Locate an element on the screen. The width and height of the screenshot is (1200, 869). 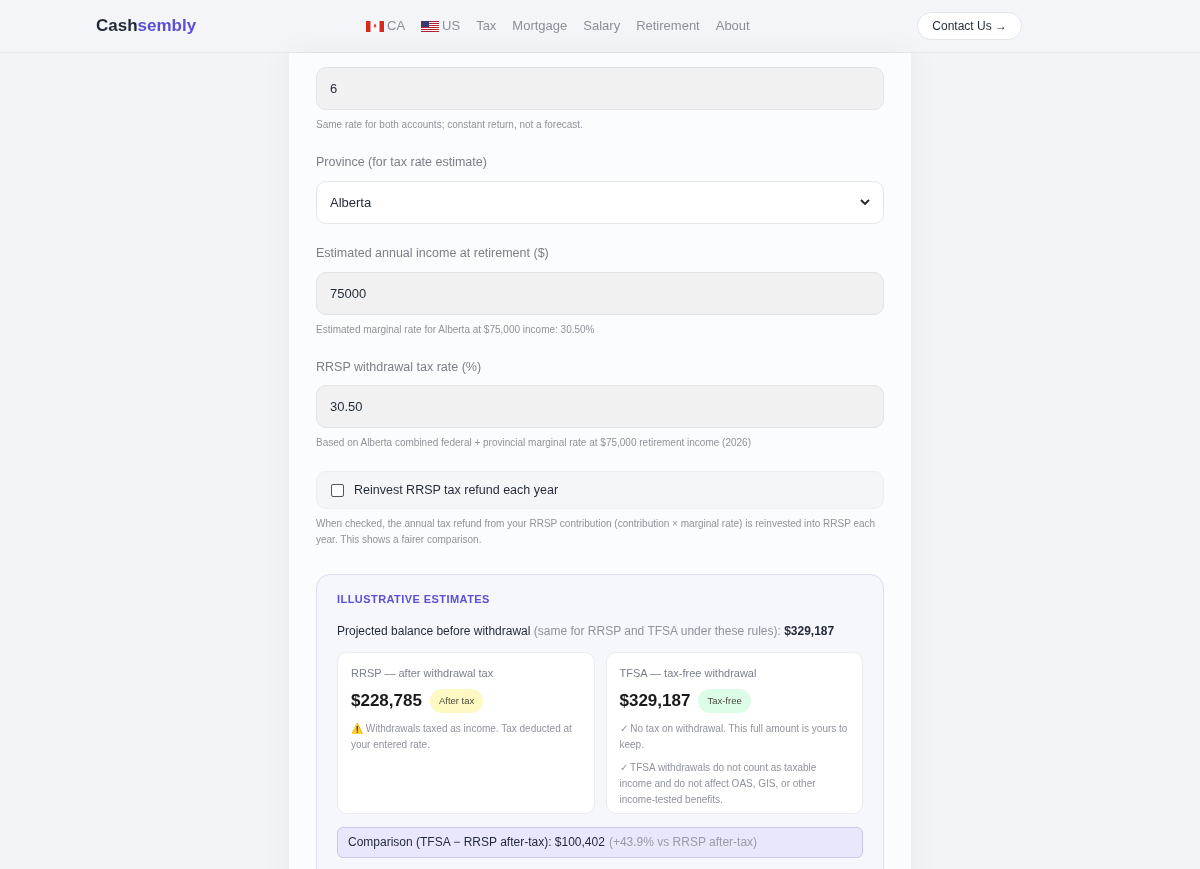
comparison-text: Comparison (TFSA − RRSP after-tax): $100,402 is located at coordinates (476, 843).